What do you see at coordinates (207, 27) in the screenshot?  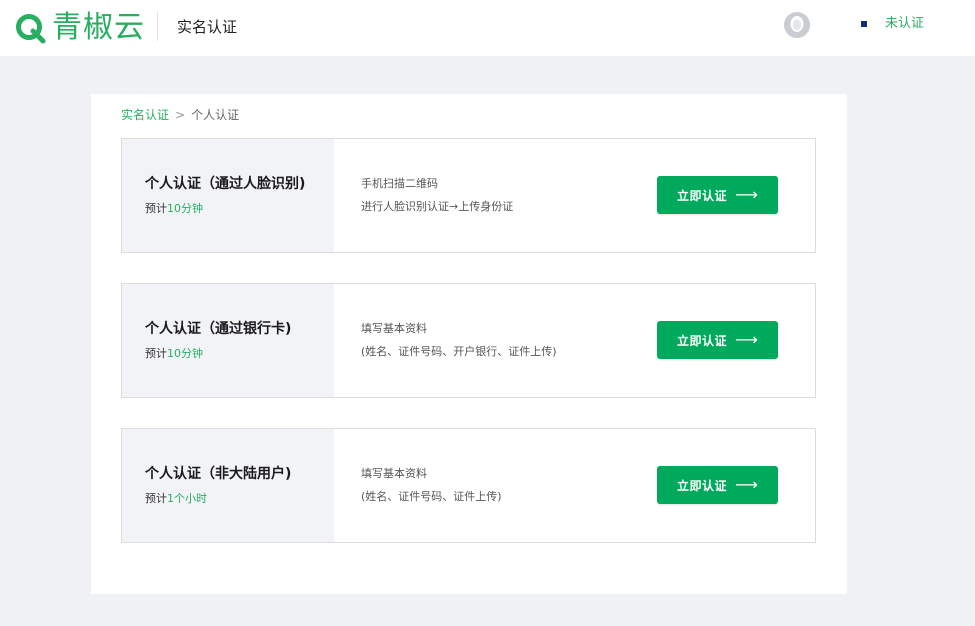 I see `page-title: 实名认证` at bounding box center [207, 27].